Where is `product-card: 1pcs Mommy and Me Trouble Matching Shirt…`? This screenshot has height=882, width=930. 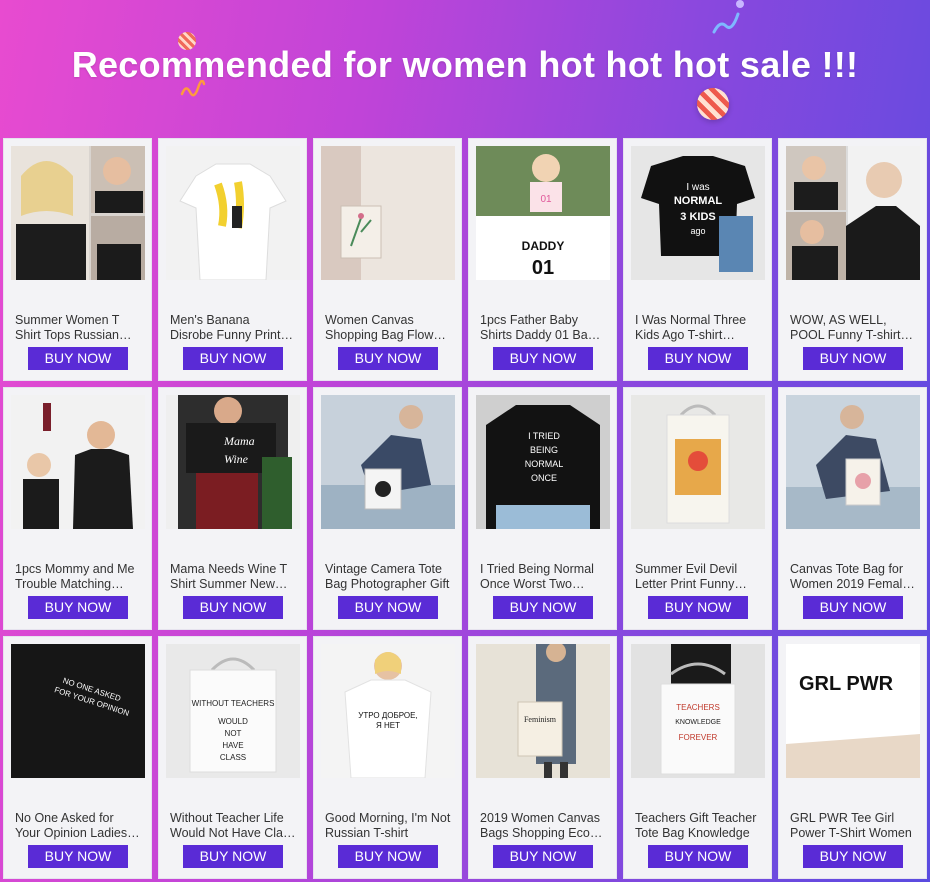 product-card: 1pcs Mommy and Me Trouble Matching Shirt… is located at coordinates (77, 508).